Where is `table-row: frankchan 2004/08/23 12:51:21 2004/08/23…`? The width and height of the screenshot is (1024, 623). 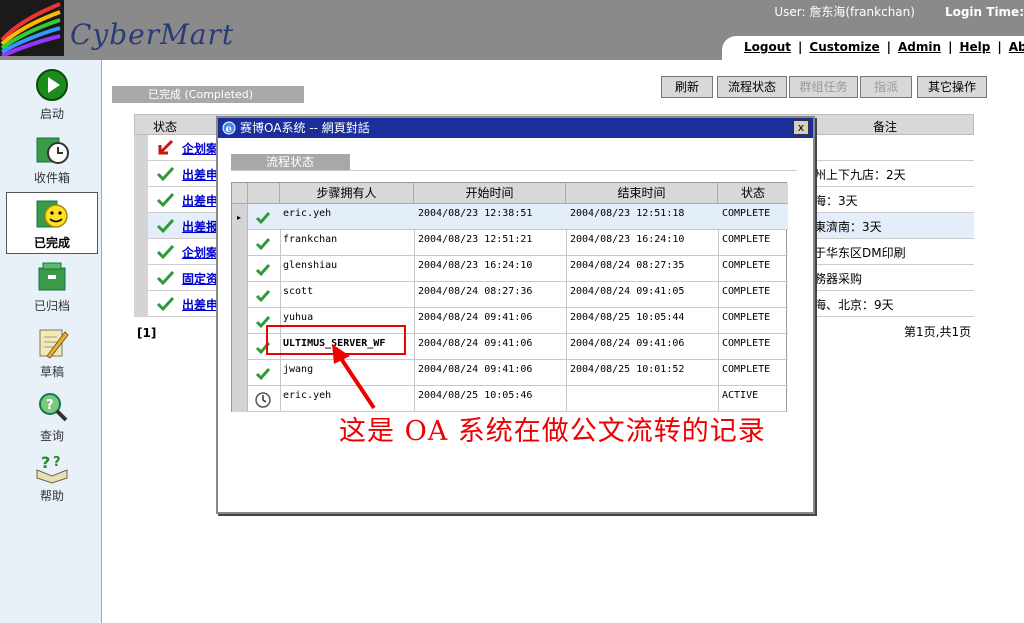
table-row: frankchan 2004/08/23 12:51:21 2004/08/23… is located at coordinates (510, 243).